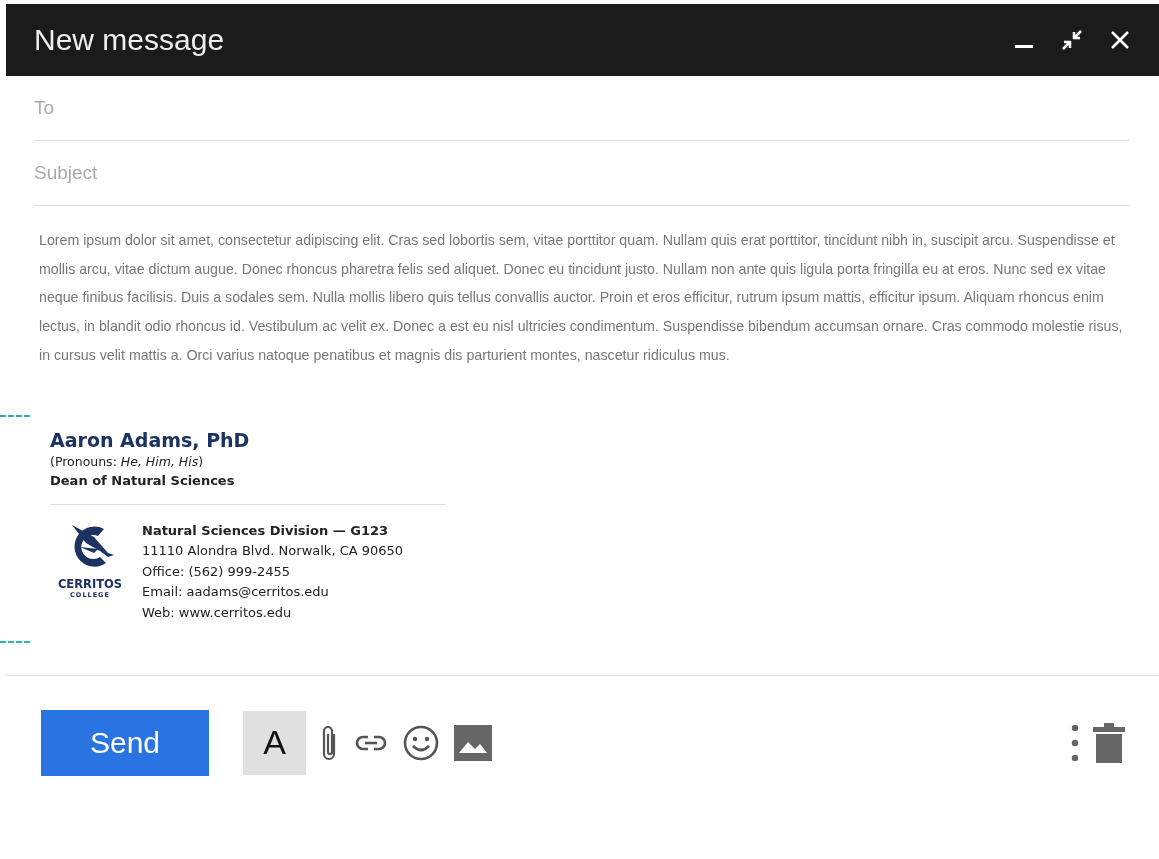 The height and width of the screenshot is (859, 1159). I want to click on formatting-button: A, so click(274, 742).